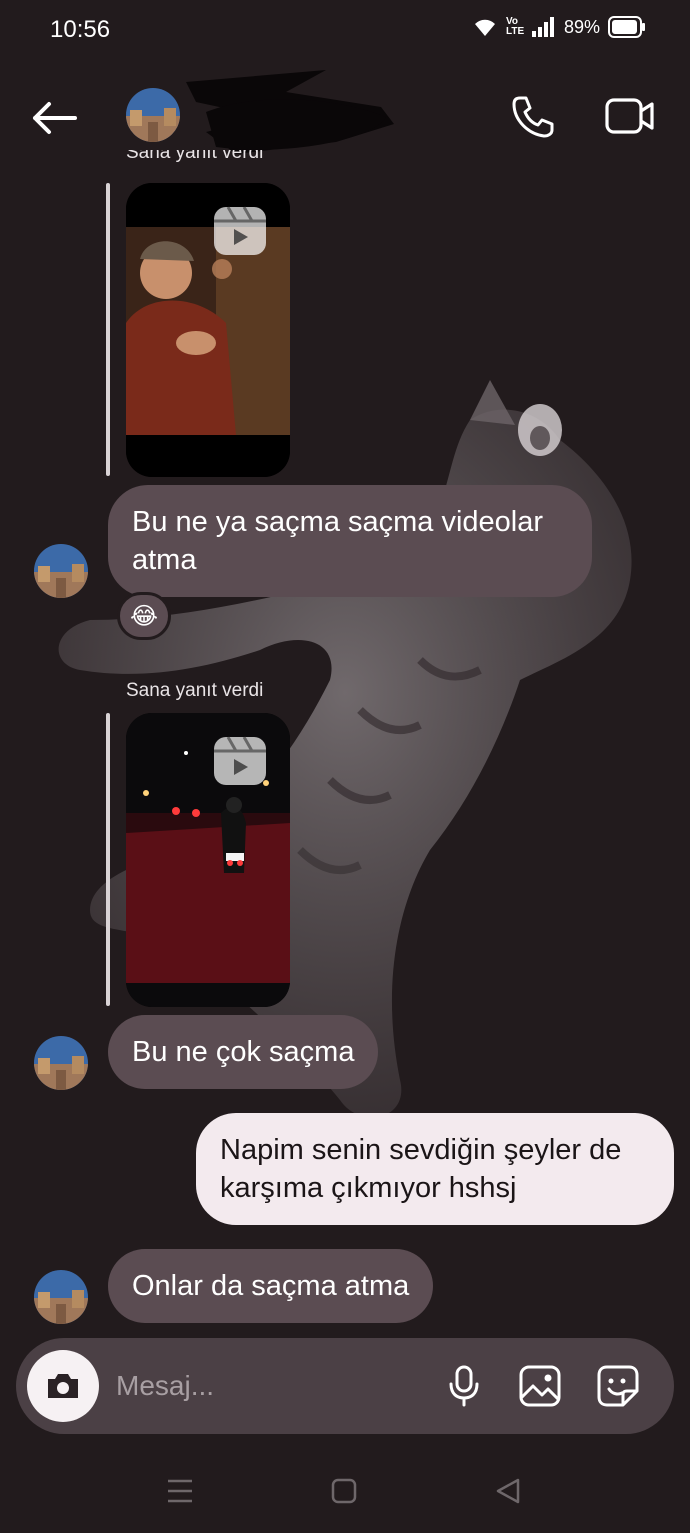 This screenshot has width=690, height=1533. I want to click on microphone-icon, so click(464, 1386).